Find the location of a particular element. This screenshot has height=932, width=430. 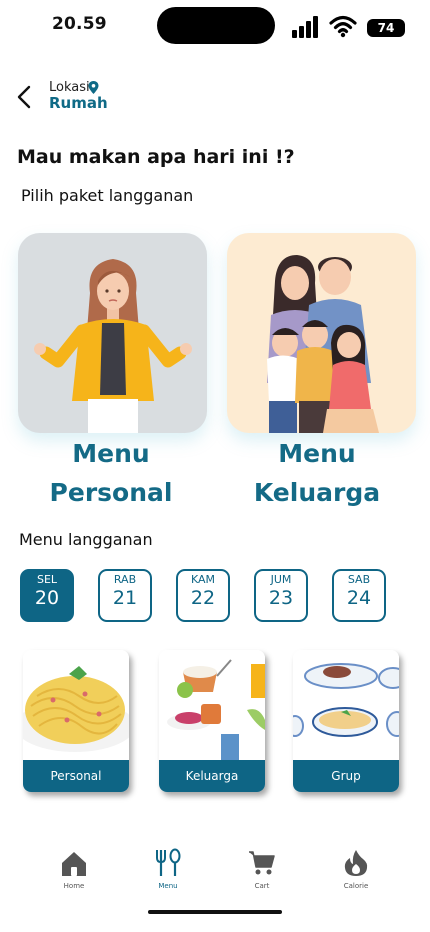

day-number: 23 is located at coordinates (281, 598).